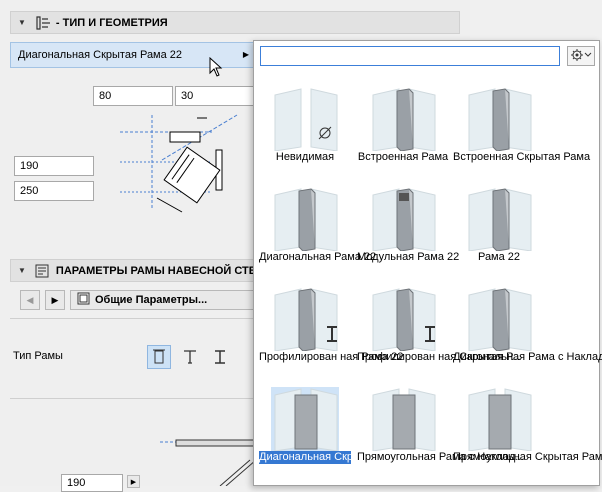  Describe the element at coordinates (499, 219) in the screenshot. I see `frame-icon` at that location.